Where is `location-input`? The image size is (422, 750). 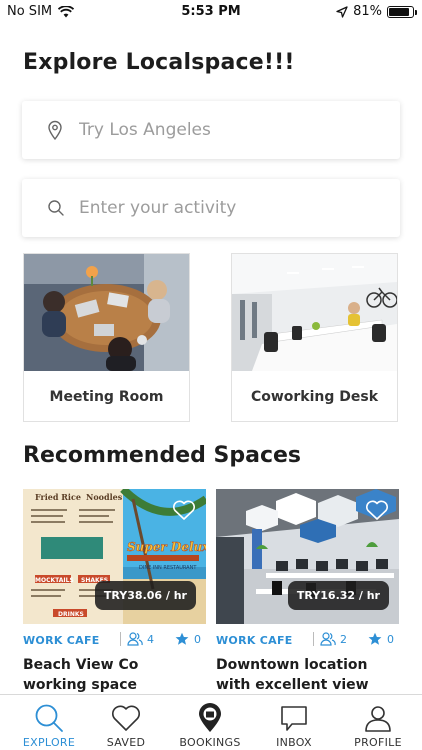 location-input is located at coordinates (234, 130).